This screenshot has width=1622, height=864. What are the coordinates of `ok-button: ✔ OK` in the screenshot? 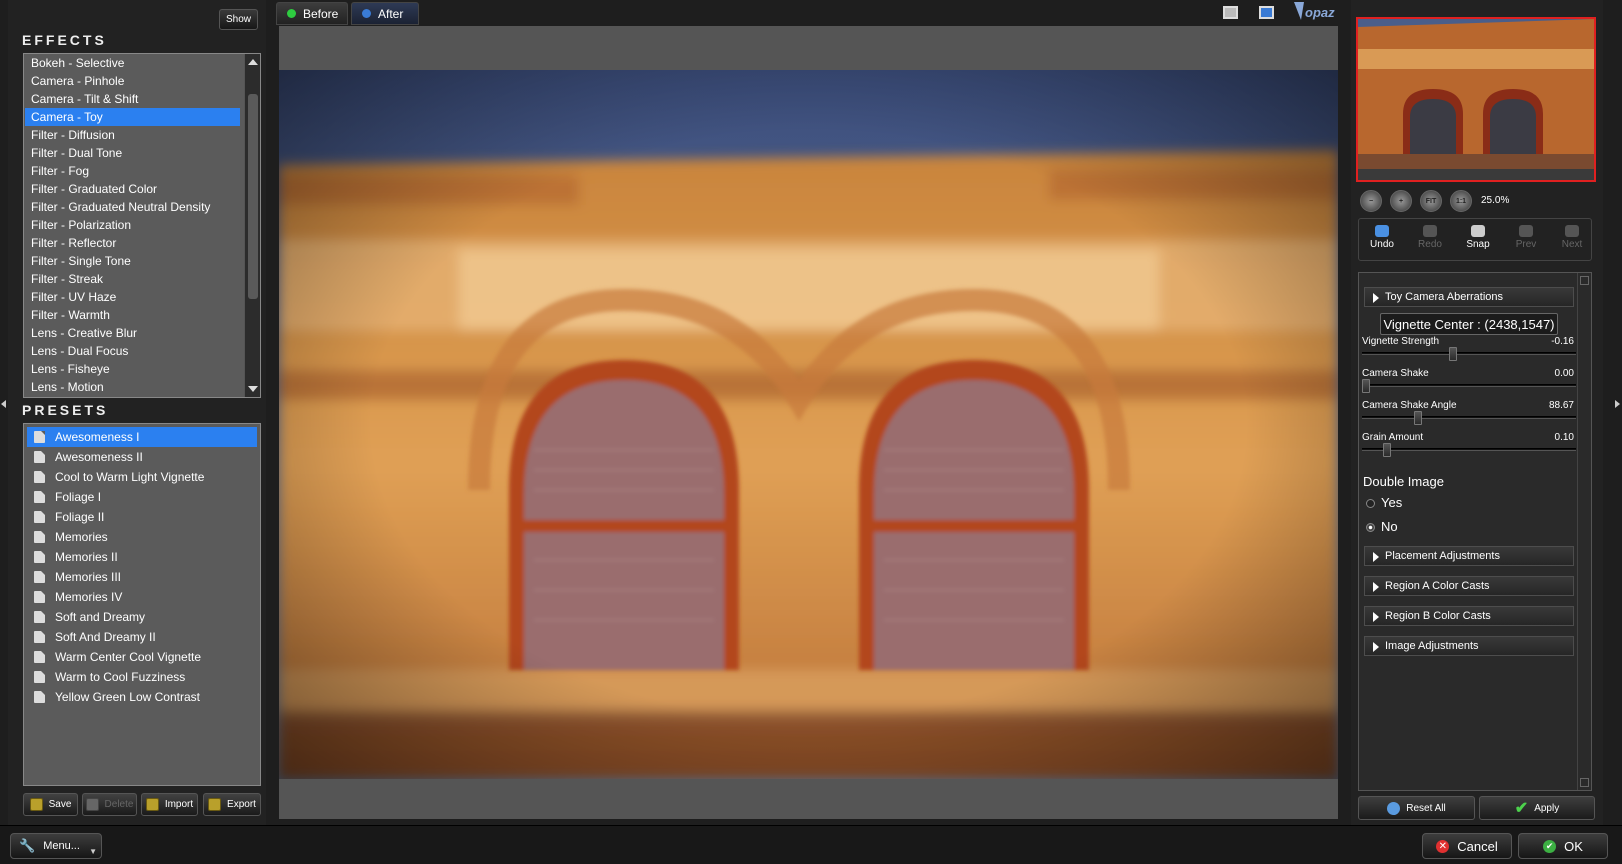 It's located at (1563, 846).